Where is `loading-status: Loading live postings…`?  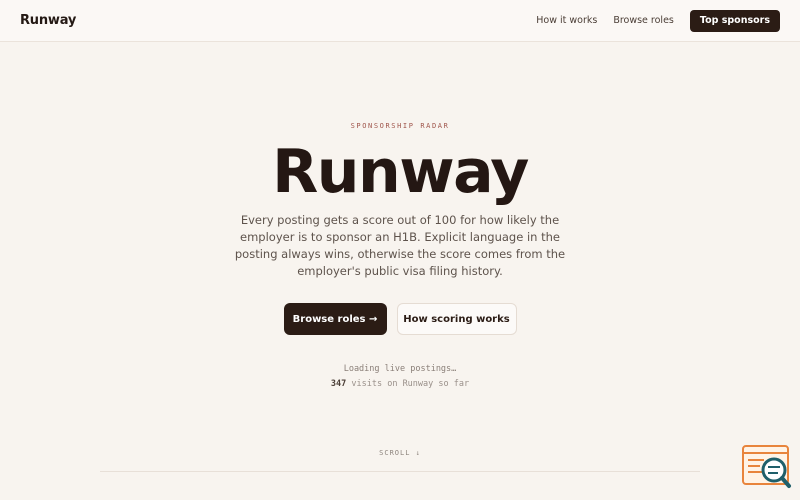
loading-status: Loading live postings… is located at coordinates (400, 369).